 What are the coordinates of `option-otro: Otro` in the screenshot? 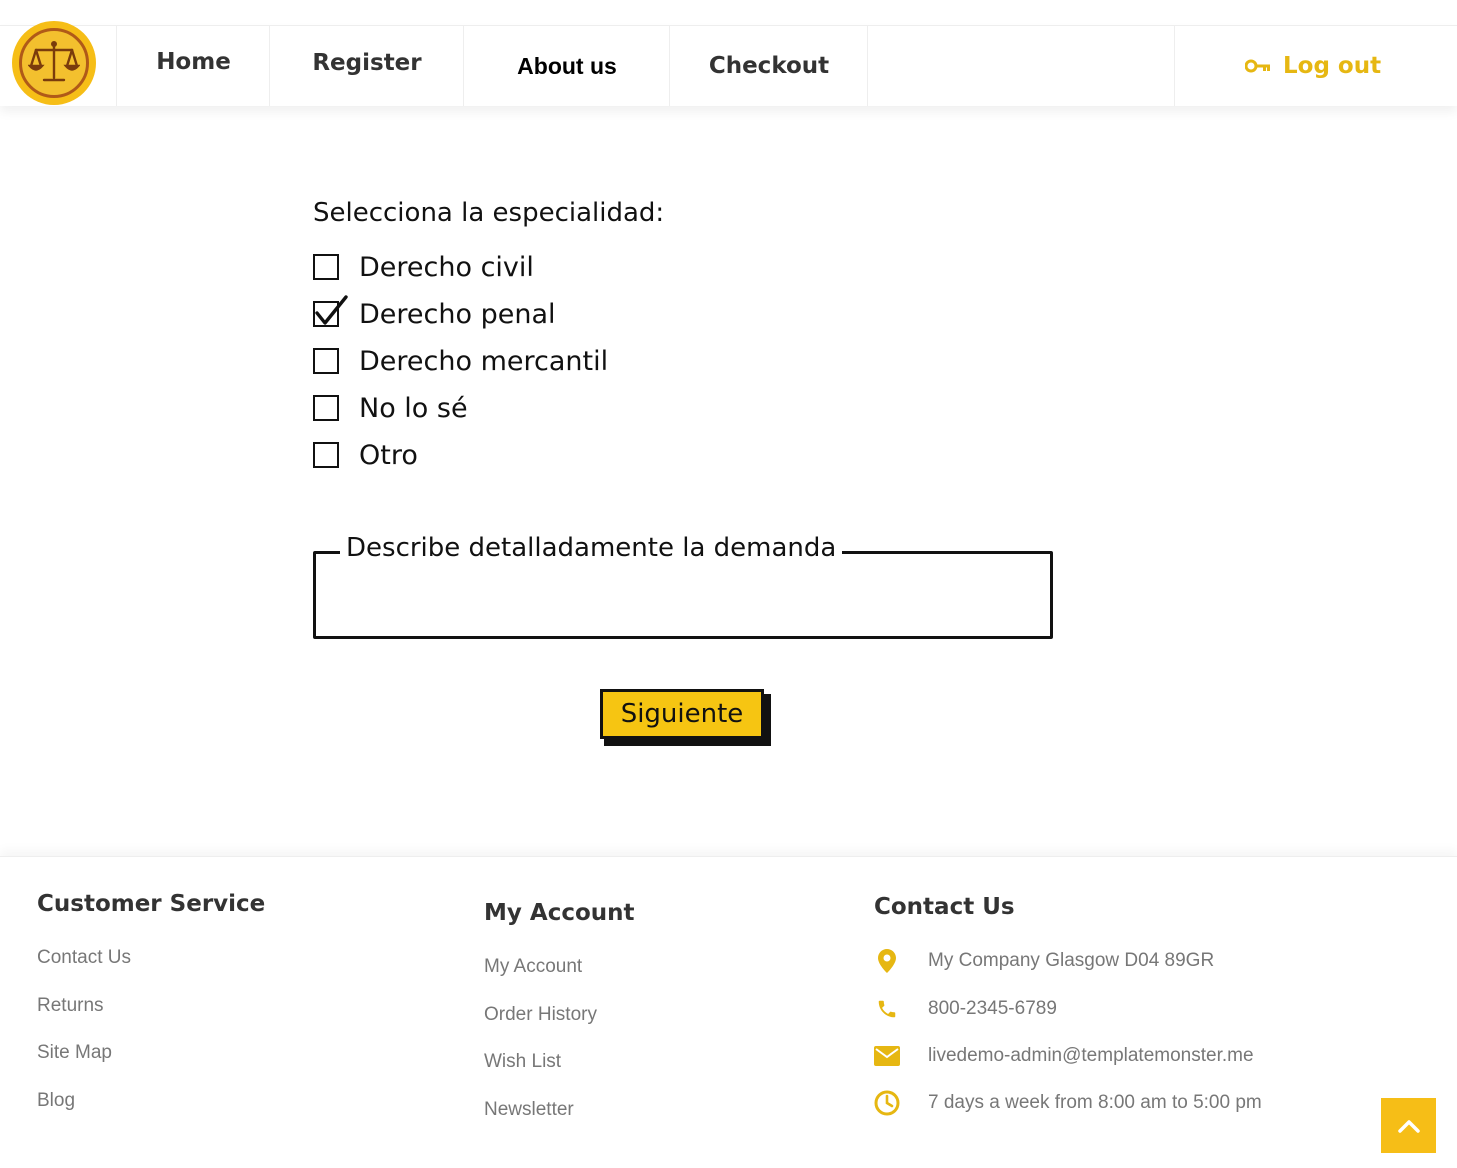 It's located at (365, 455).